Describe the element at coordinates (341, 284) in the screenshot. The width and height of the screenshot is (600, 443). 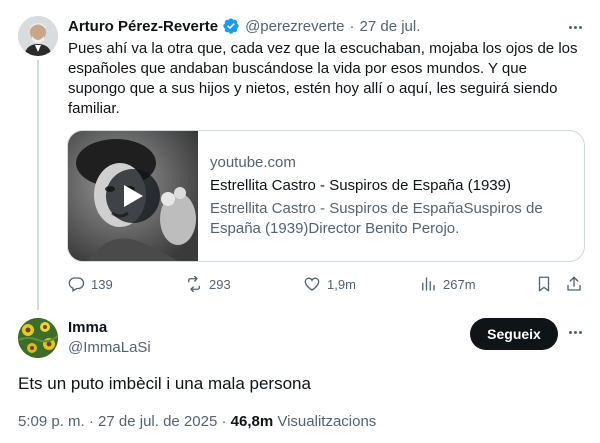
I see `like-count: 1,9m` at that location.